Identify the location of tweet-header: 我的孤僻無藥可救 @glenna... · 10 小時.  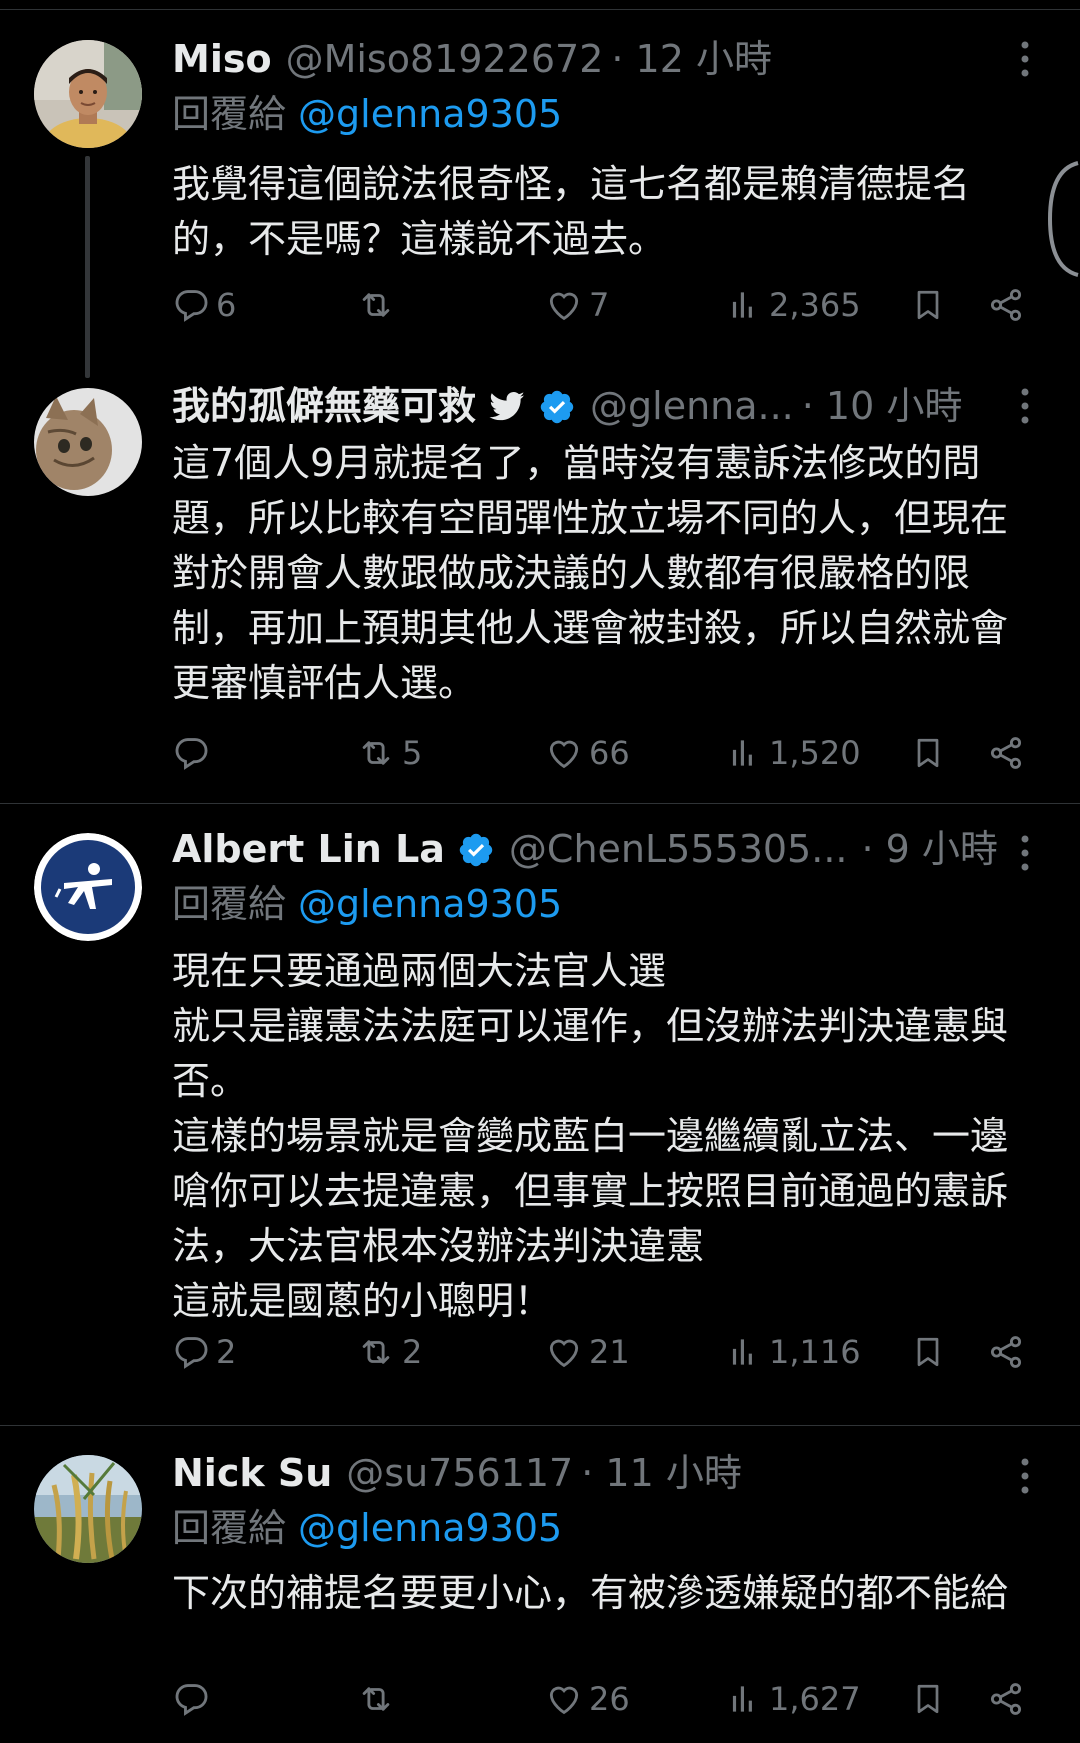
(567, 406).